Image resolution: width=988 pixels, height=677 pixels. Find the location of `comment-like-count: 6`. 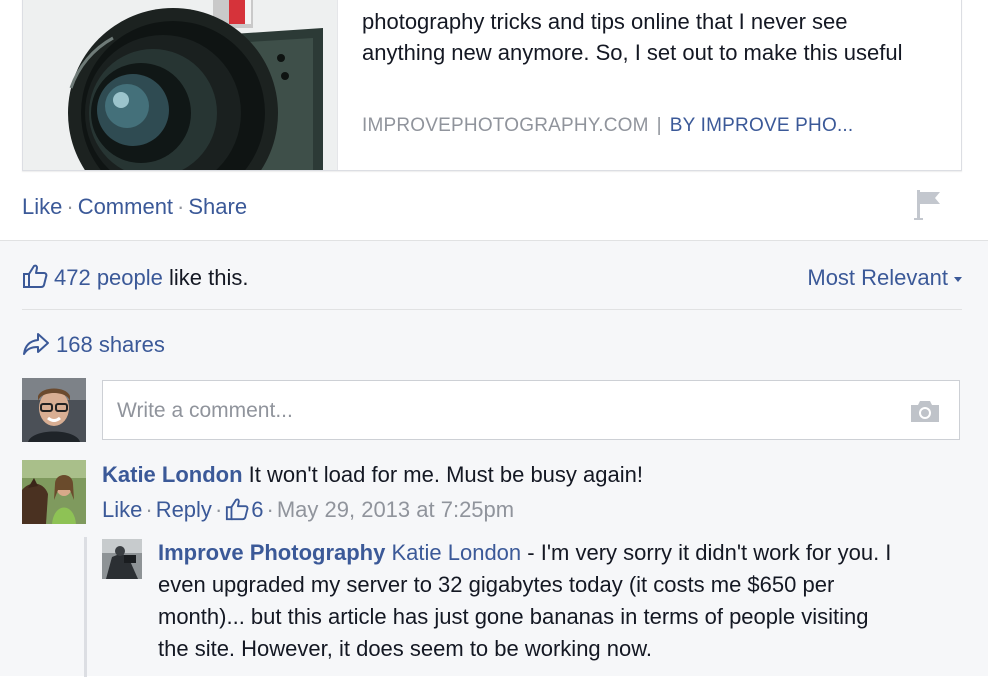

comment-like-count: 6 is located at coordinates (244, 509).